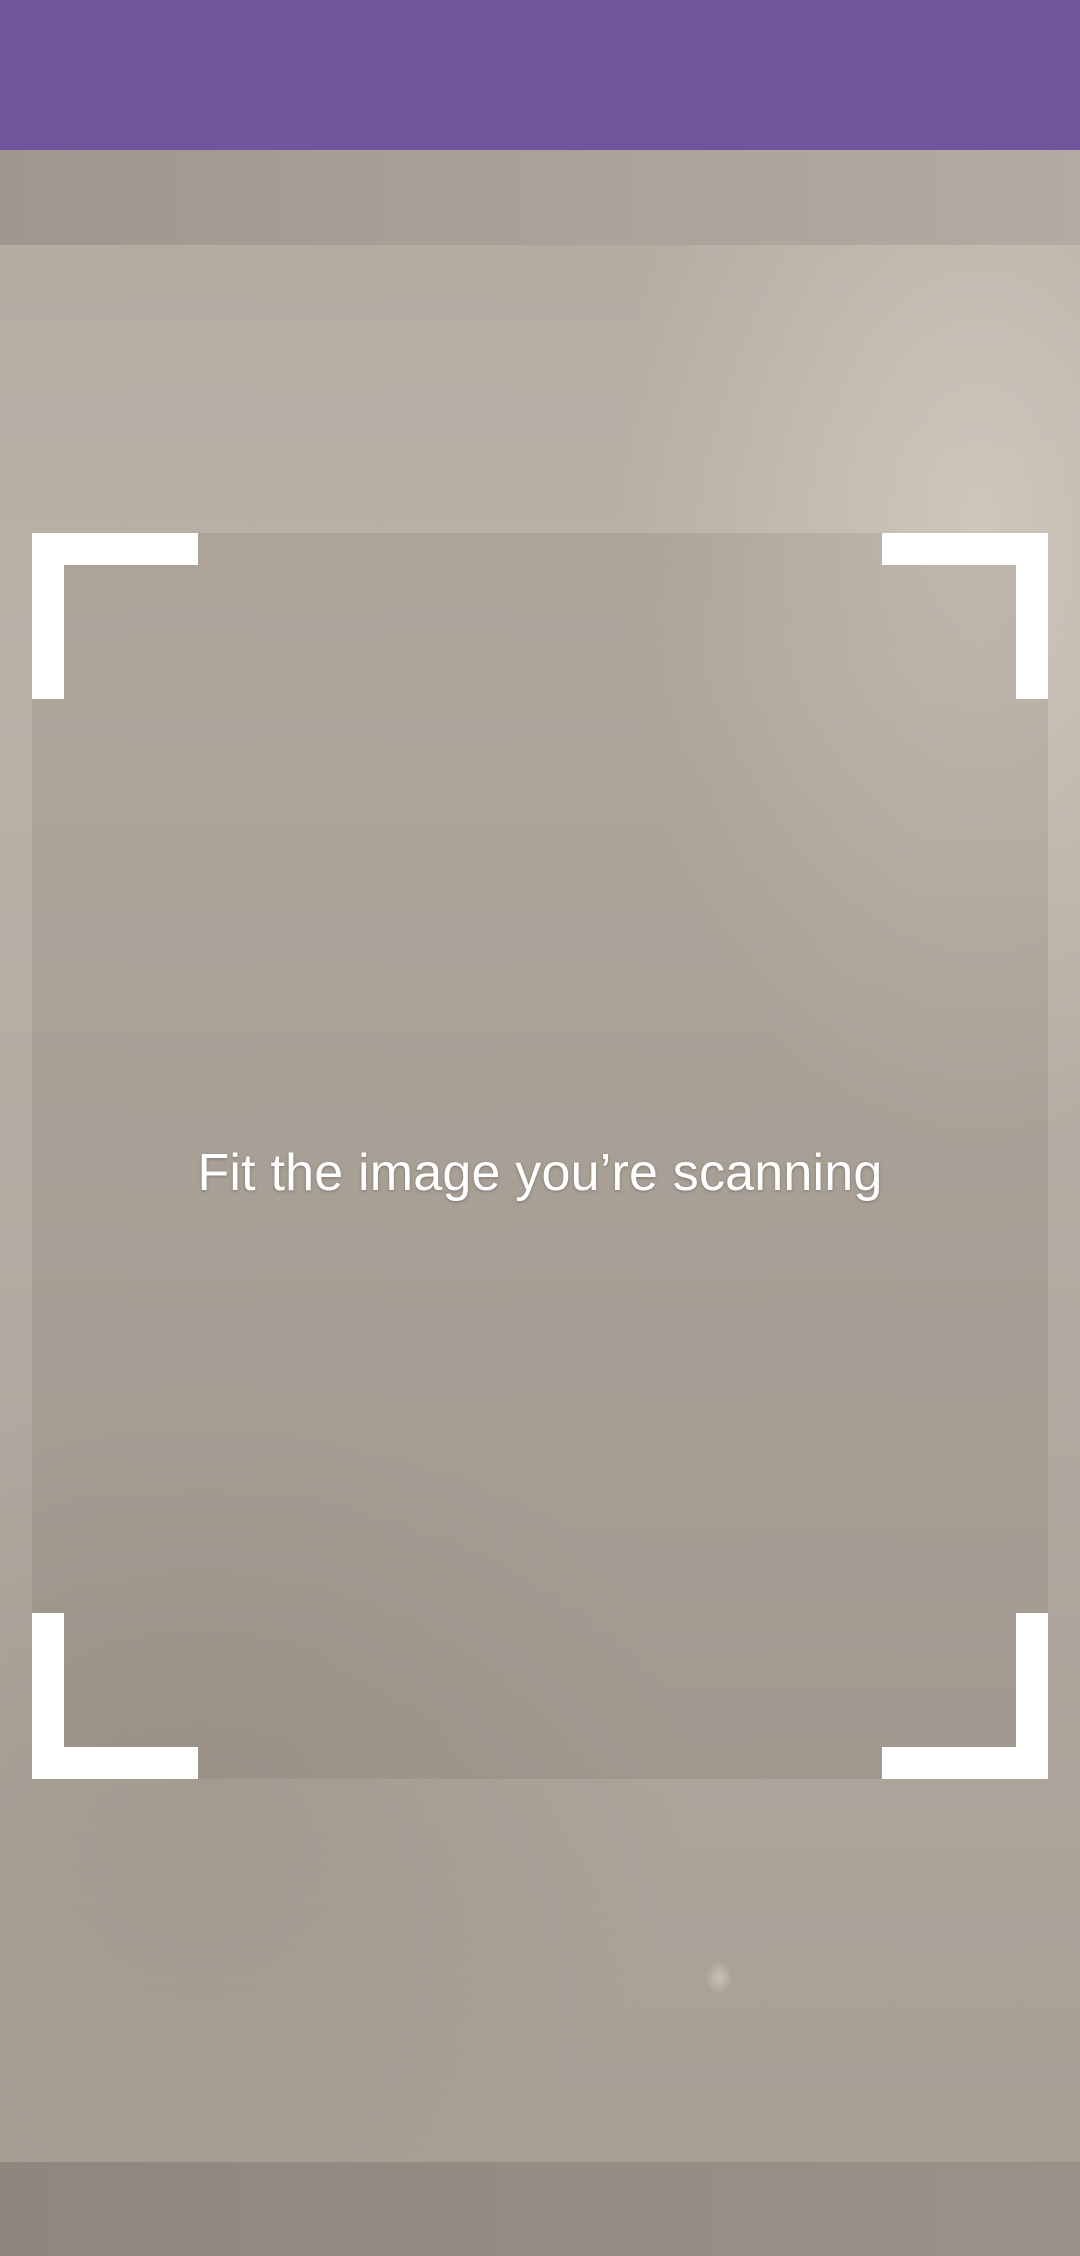 The width and height of the screenshot is (1080, 2256). Describe the element at coordinates (540, 197) in the screenshot. I see `camera-preview-edge-top` at that location.